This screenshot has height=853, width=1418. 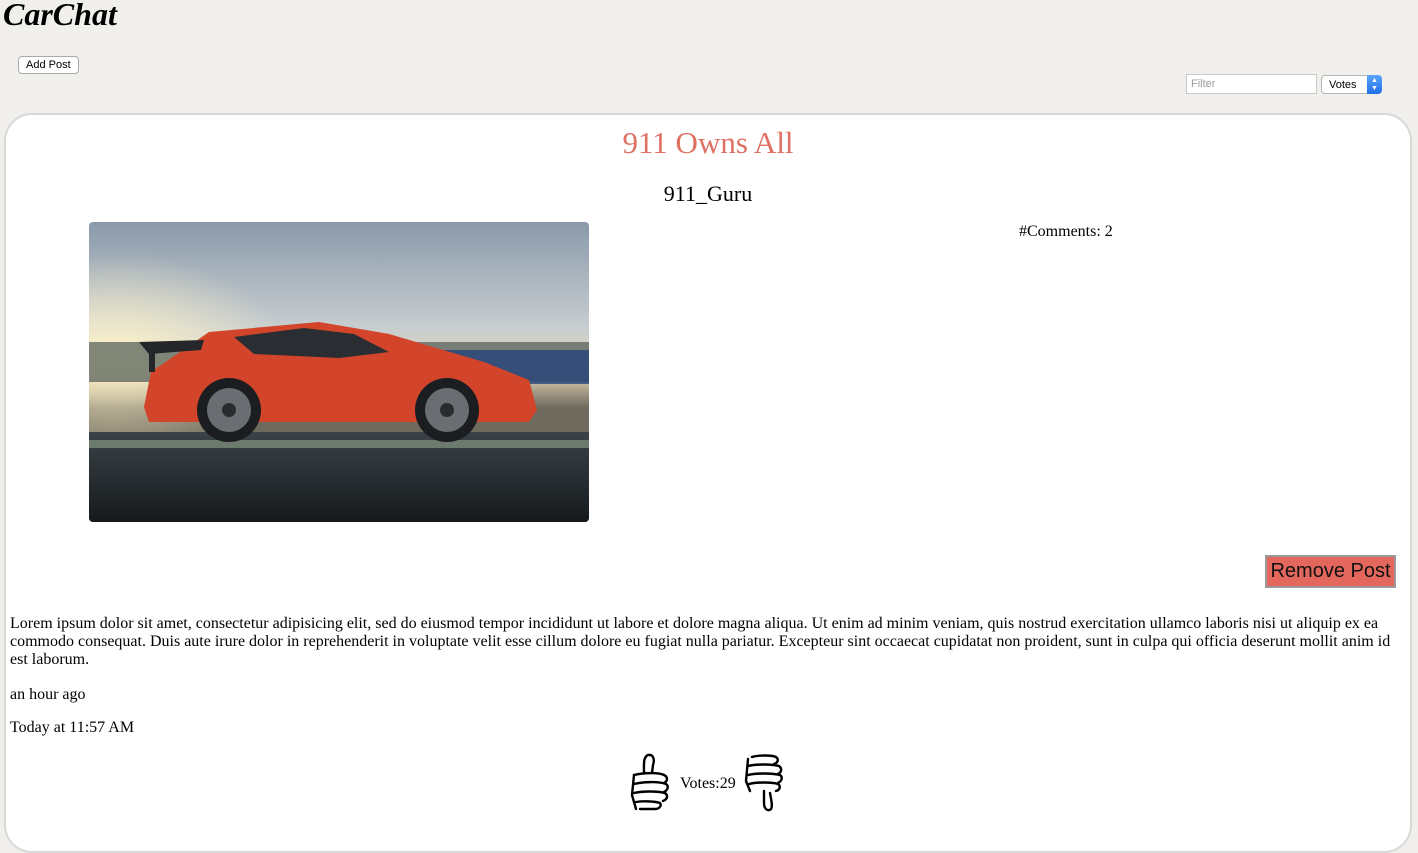 What do you see at coordinates (48, 65) in the screenshot?
I see `add-post-button: Add Post` at bounding box center [48, 65].